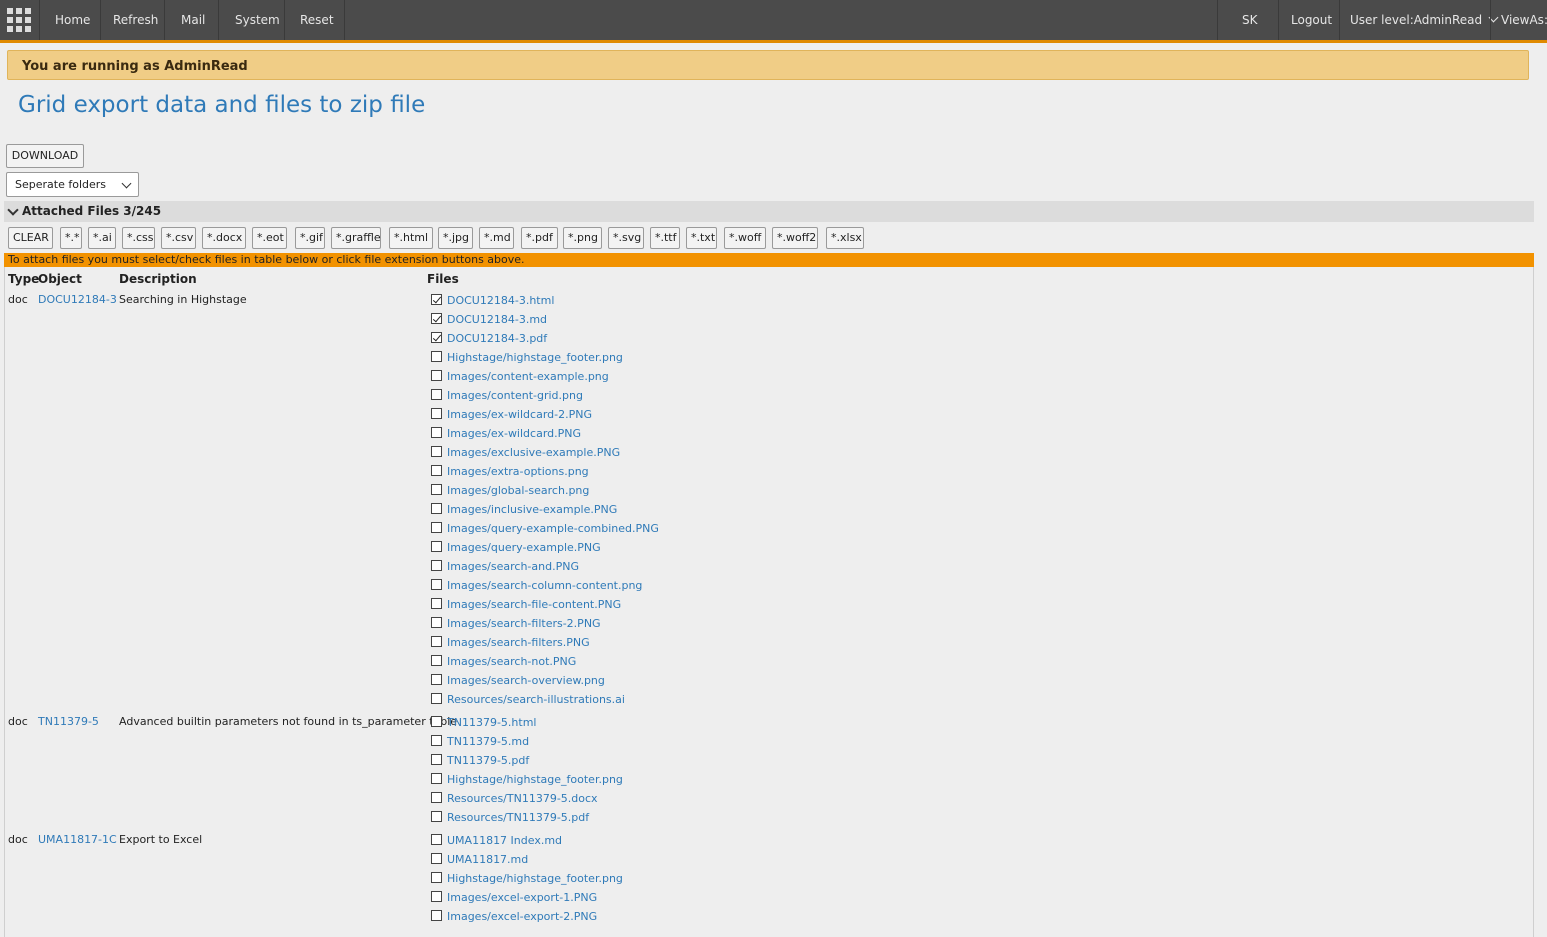 The height and width of the screenshot is (937, 1547). What do you see at coordinates (1524, 20) in the screenshot?
I see `nav-views-as: ViewAs:` at bounding box center [1524, 20].